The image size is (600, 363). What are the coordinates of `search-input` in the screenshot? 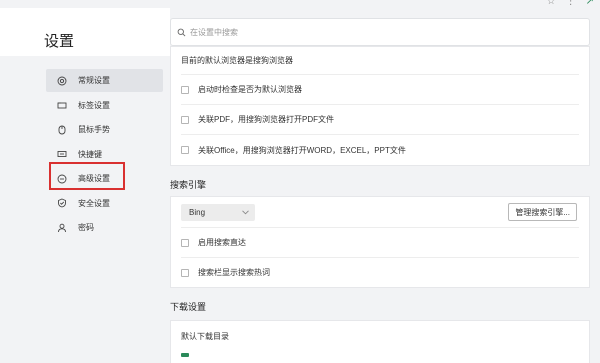 It's located at (380, 32).